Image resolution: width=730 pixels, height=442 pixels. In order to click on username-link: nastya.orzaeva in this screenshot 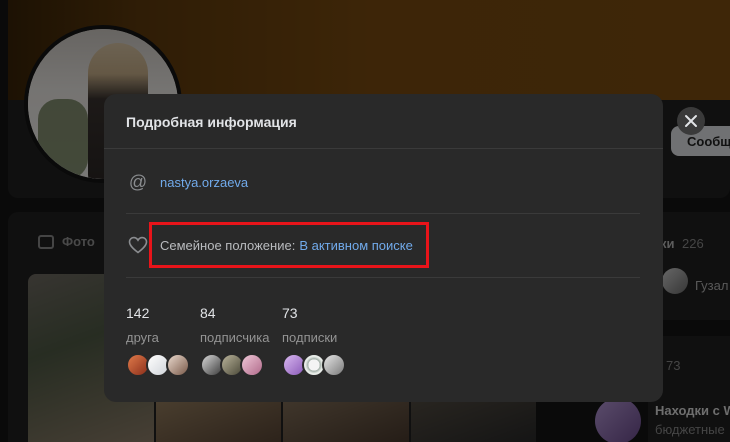, I will do `click(204, 182)`.